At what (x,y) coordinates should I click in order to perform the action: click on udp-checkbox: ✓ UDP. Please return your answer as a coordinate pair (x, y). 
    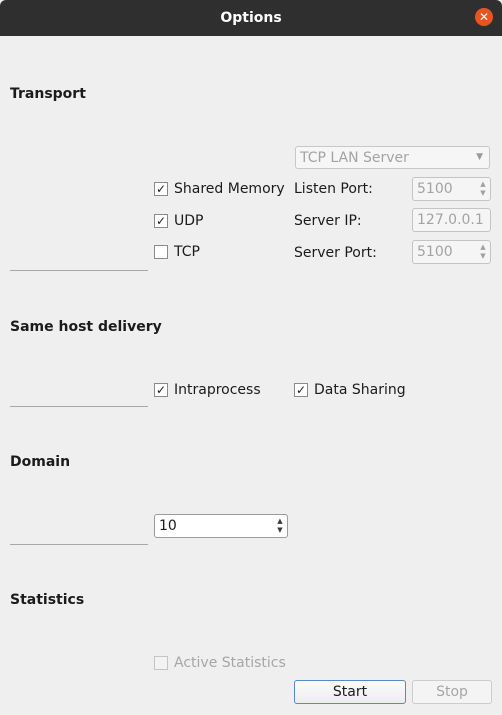
    Looking at the image, I should click on (178, 221).